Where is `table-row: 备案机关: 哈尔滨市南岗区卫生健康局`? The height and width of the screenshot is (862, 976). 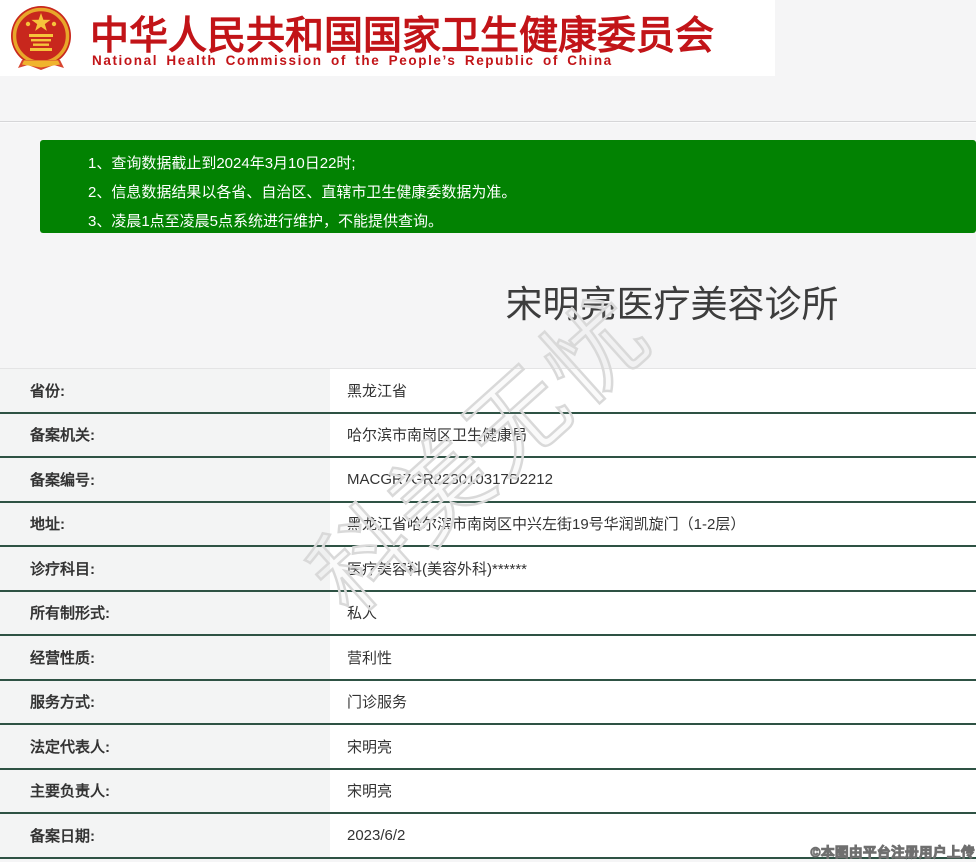
table-row: 备案机关: 哈尔滨市南岗区卫生健康局 is located at coordinates (488, 435).